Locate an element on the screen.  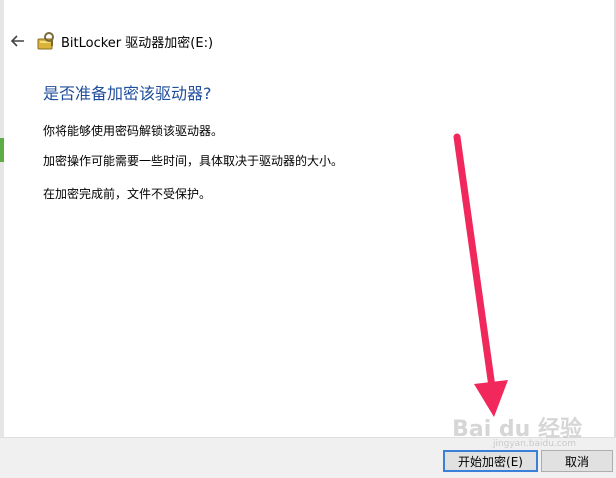
window-left-edge is located at coordinates (2, 238).